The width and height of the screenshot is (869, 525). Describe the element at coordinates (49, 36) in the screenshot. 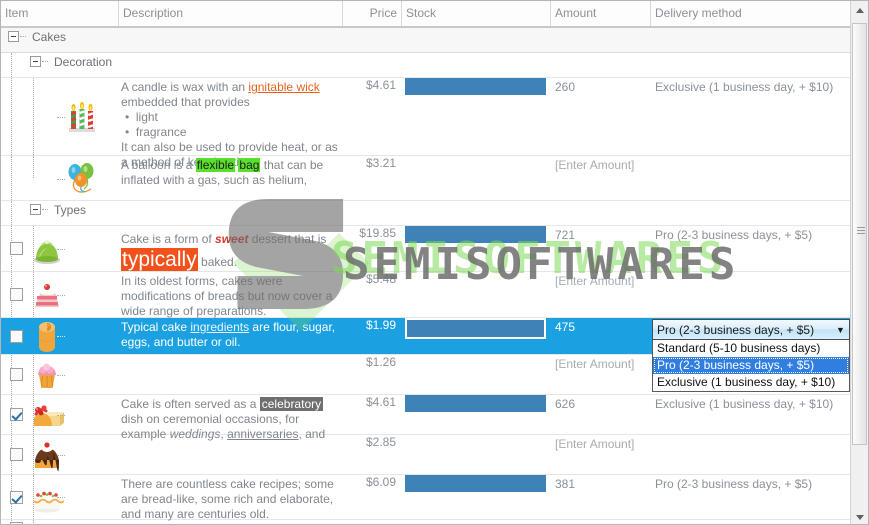

I see `group-cakes-label: Cakes` at that location.